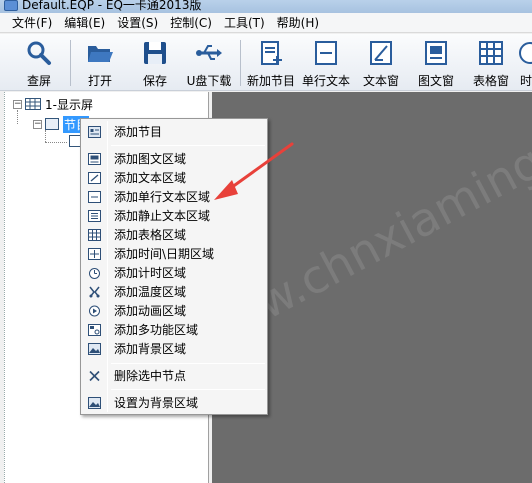  I want to click on table-window-button: 表格窗, so click(491, 62).